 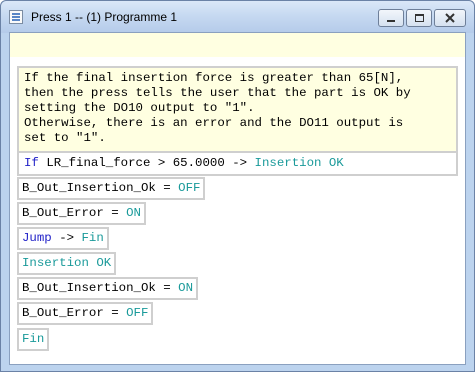 I want to click on window-app-icon, so click(x=16, y=17).